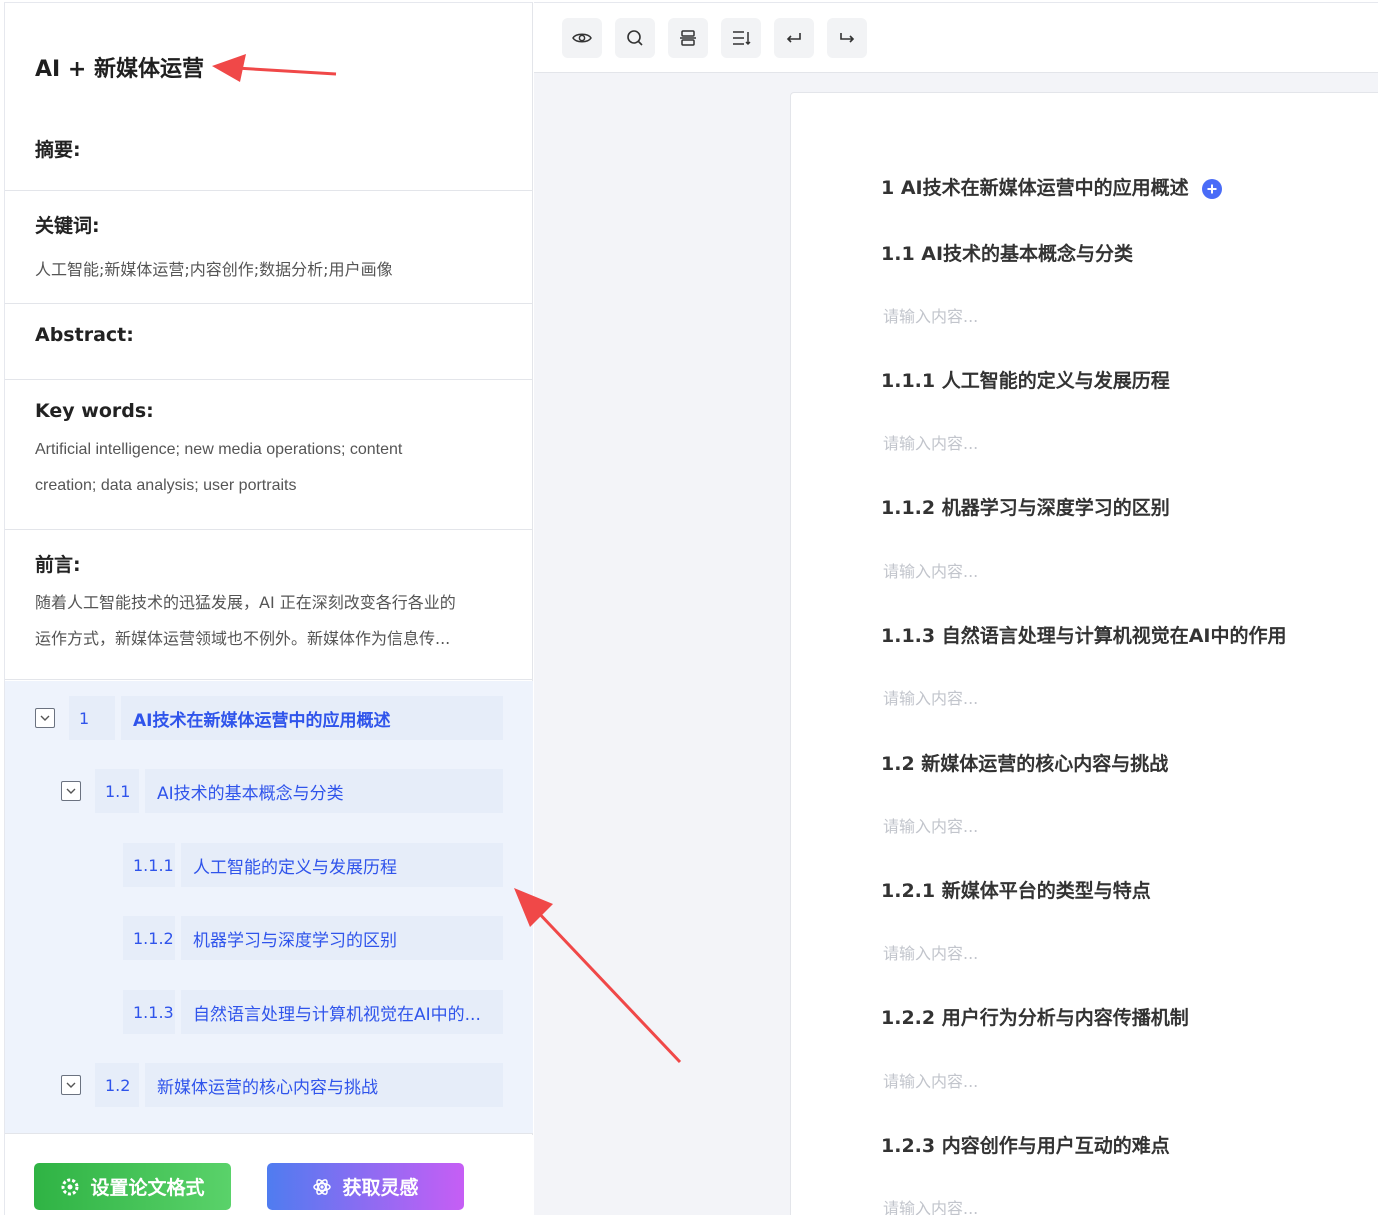 The width and height of the screenshot is (1378, 1215). Describe the element at coordinates (956, 38) in the screenshot. I see `editor-toolbar` at that location.